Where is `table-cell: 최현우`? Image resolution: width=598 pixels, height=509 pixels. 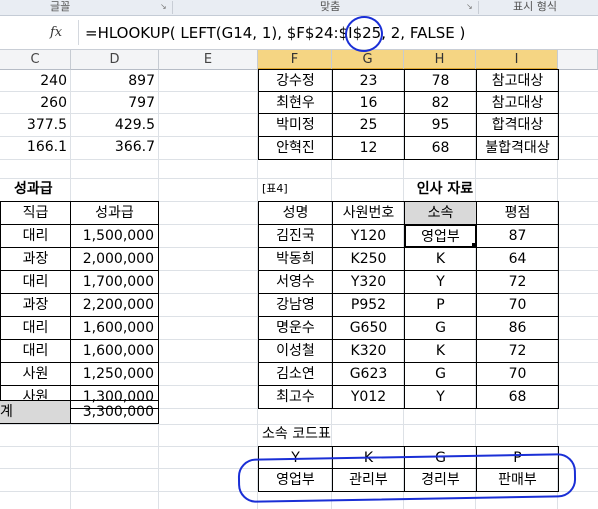
table-cell: 최현우 is located at coordinates (295, 102).